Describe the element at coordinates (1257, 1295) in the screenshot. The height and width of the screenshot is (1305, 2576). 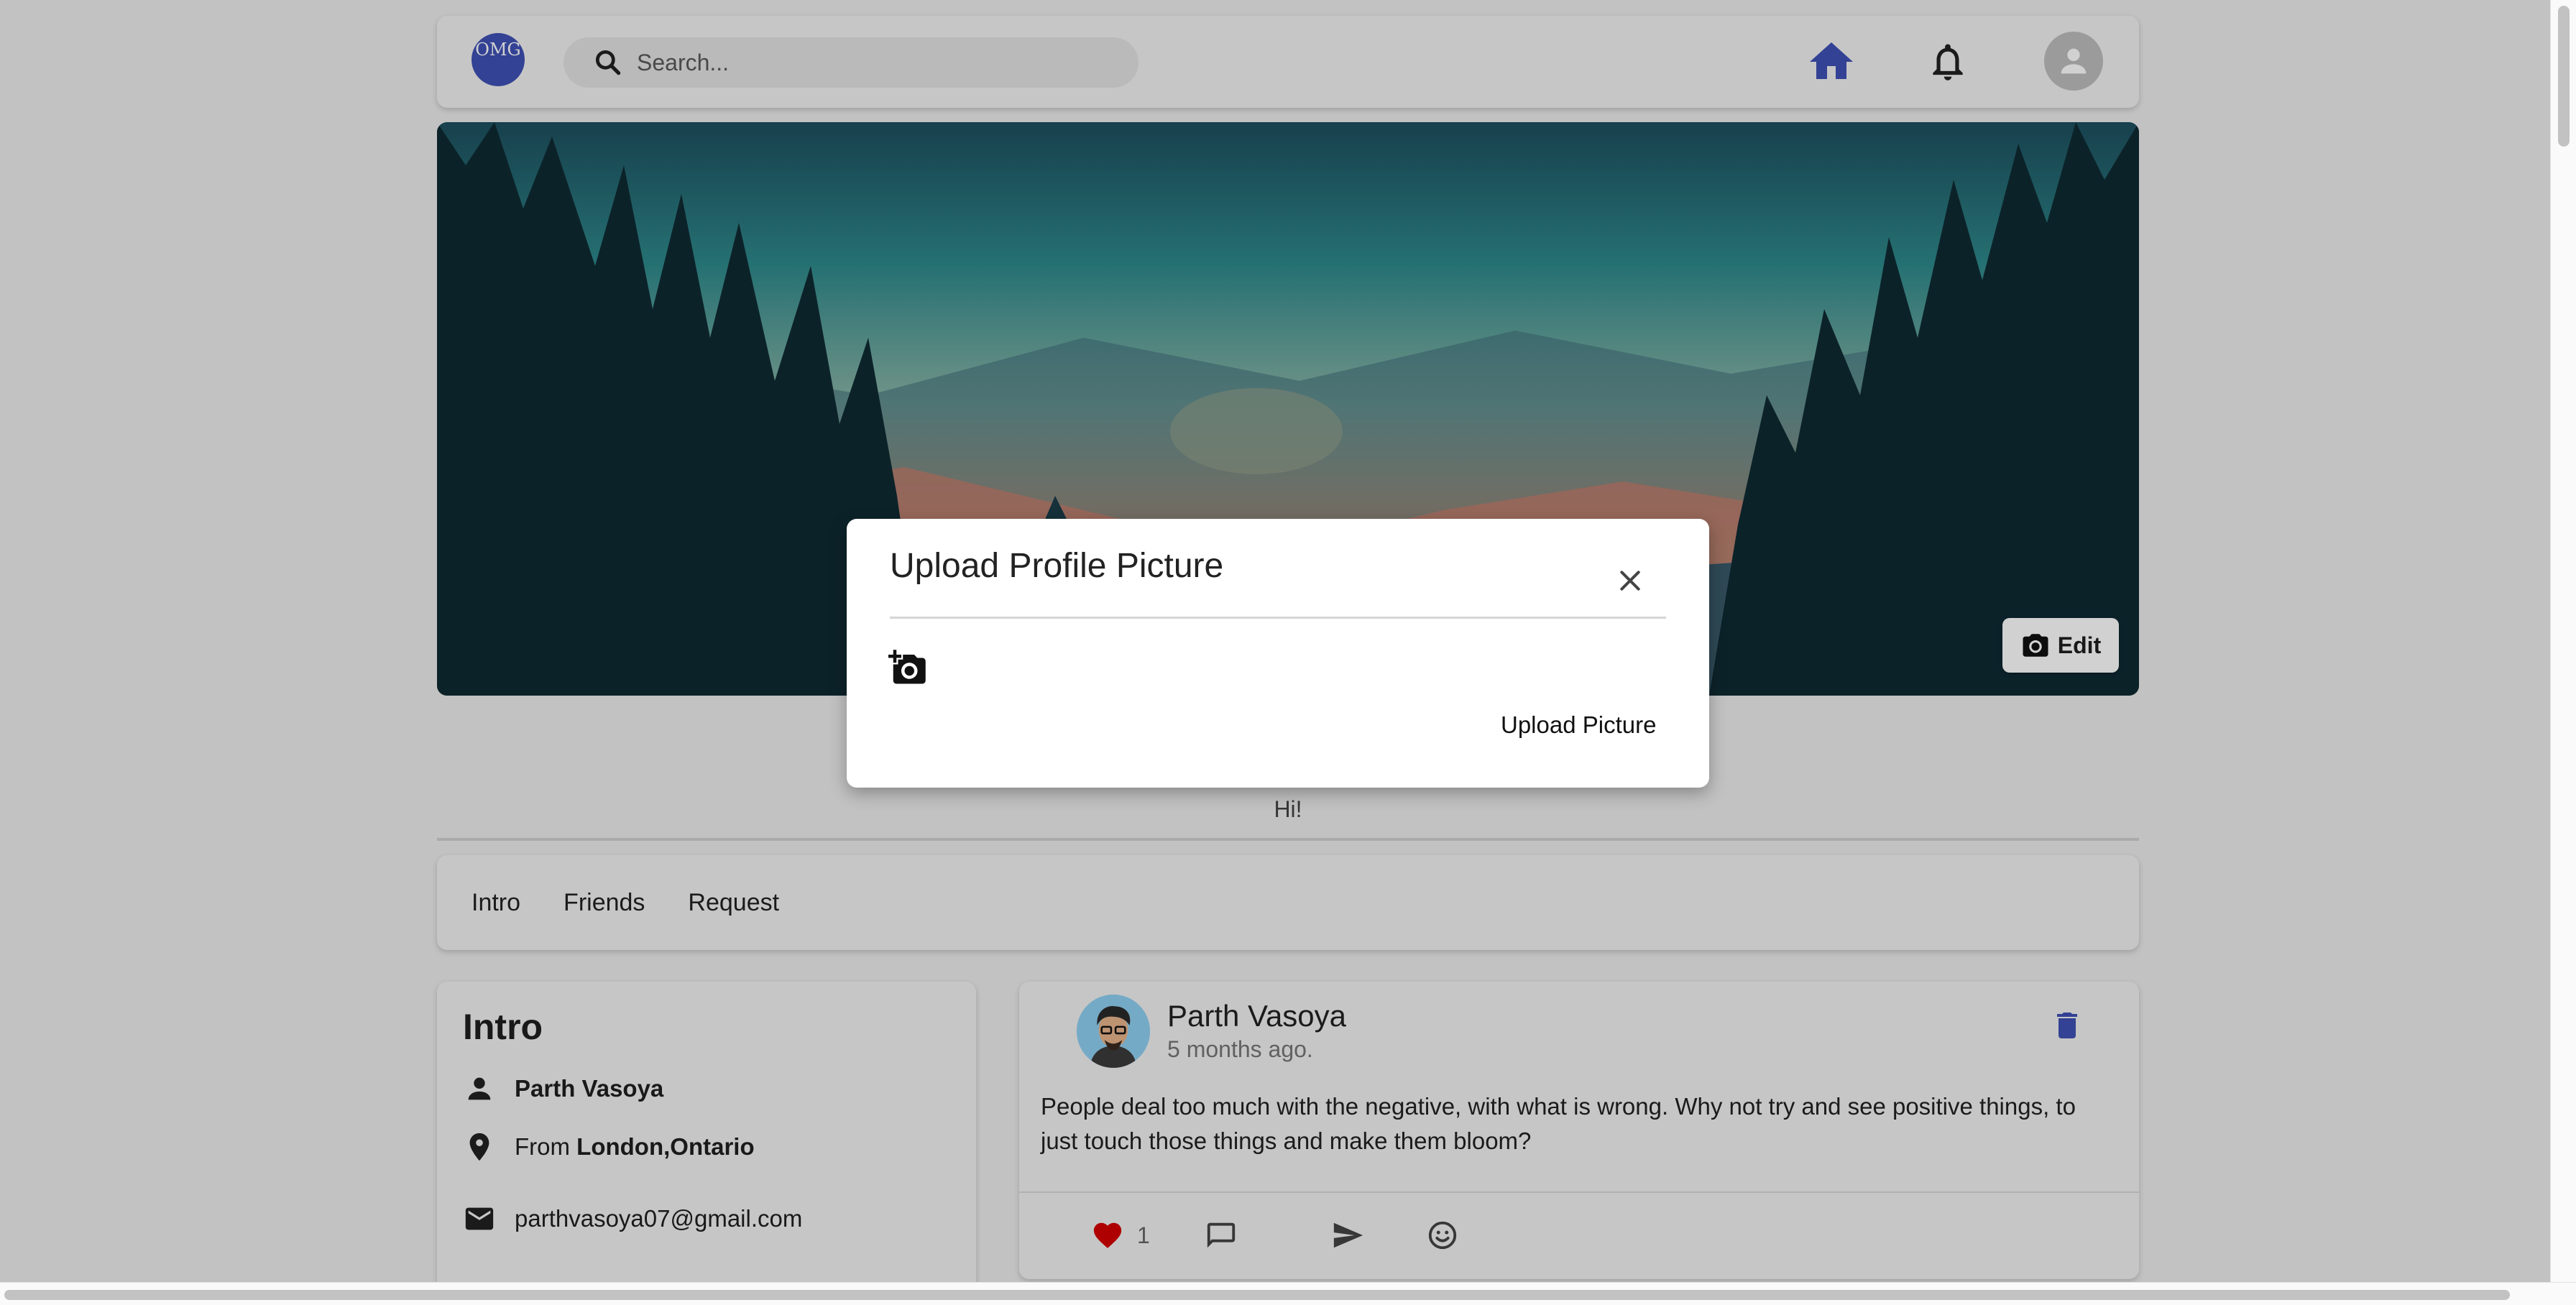
I see `horizontal-scroll-thumb` at that location.